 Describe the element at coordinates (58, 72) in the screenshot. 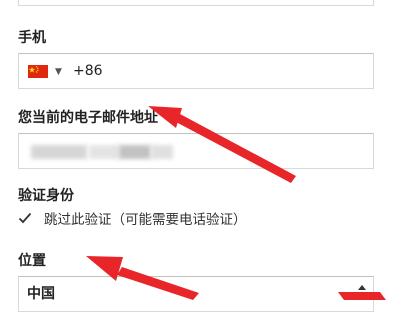

I see `caret-down-icon: ▼` at that location.